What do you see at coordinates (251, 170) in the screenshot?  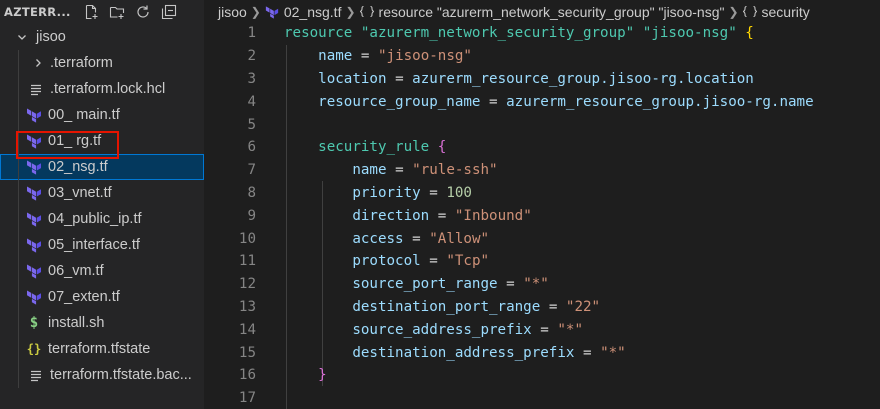 I see `line-number: 7` at bounding box center [251, 170].